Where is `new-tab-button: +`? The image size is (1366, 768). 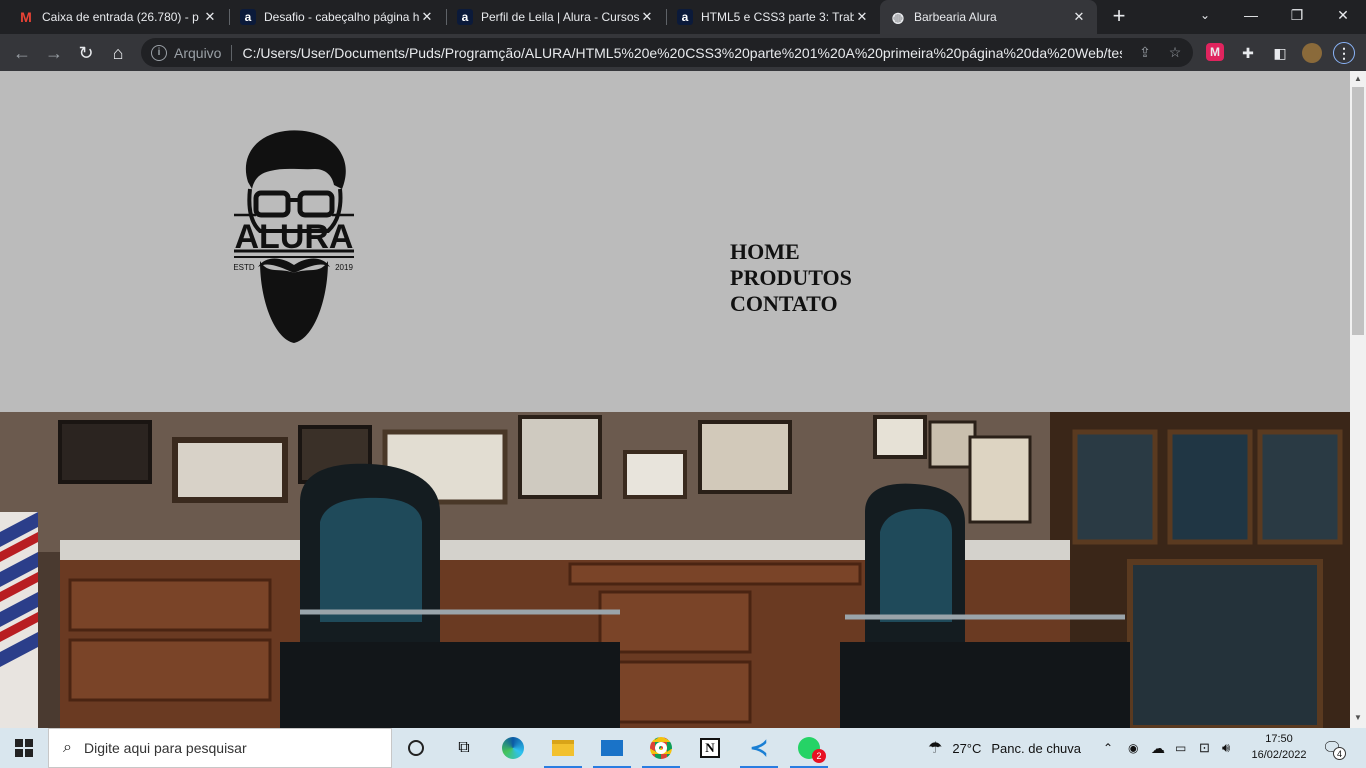 new-tab-button: + is located at coordinates (1119, 16).